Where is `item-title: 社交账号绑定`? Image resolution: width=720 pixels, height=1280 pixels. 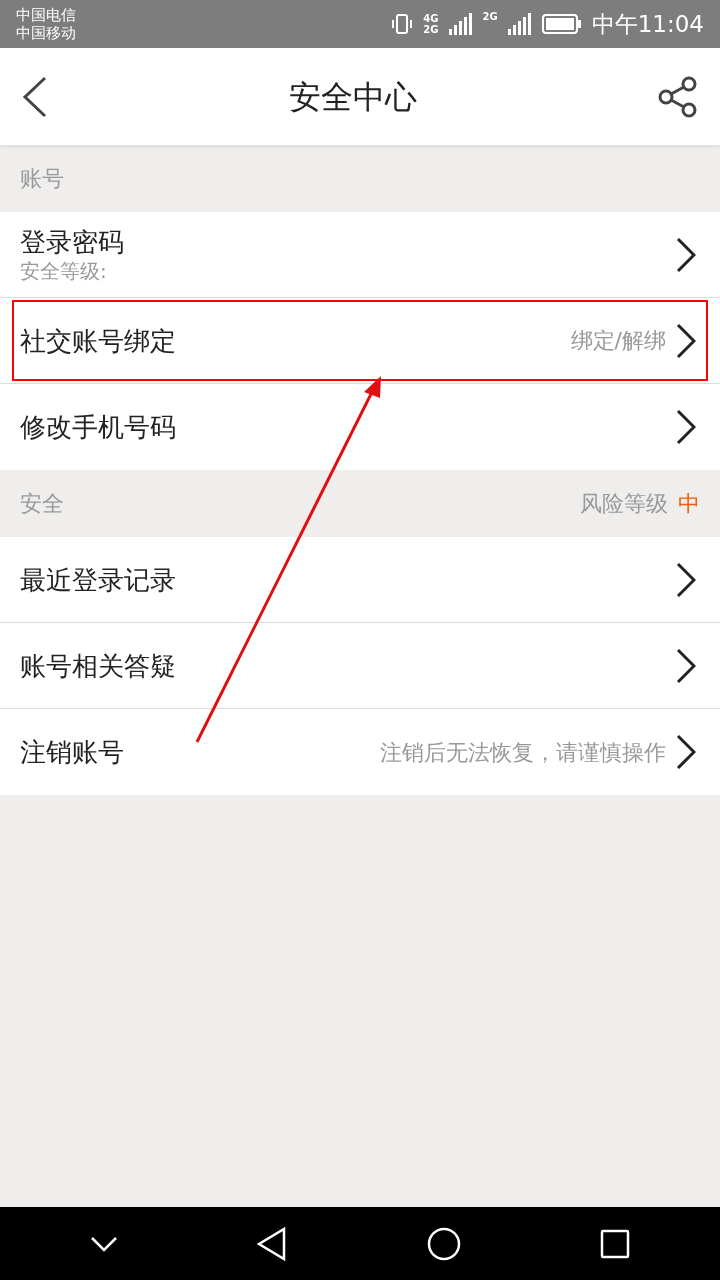
item-title: 社交账号绑定 is located at coordinates (98, 340).